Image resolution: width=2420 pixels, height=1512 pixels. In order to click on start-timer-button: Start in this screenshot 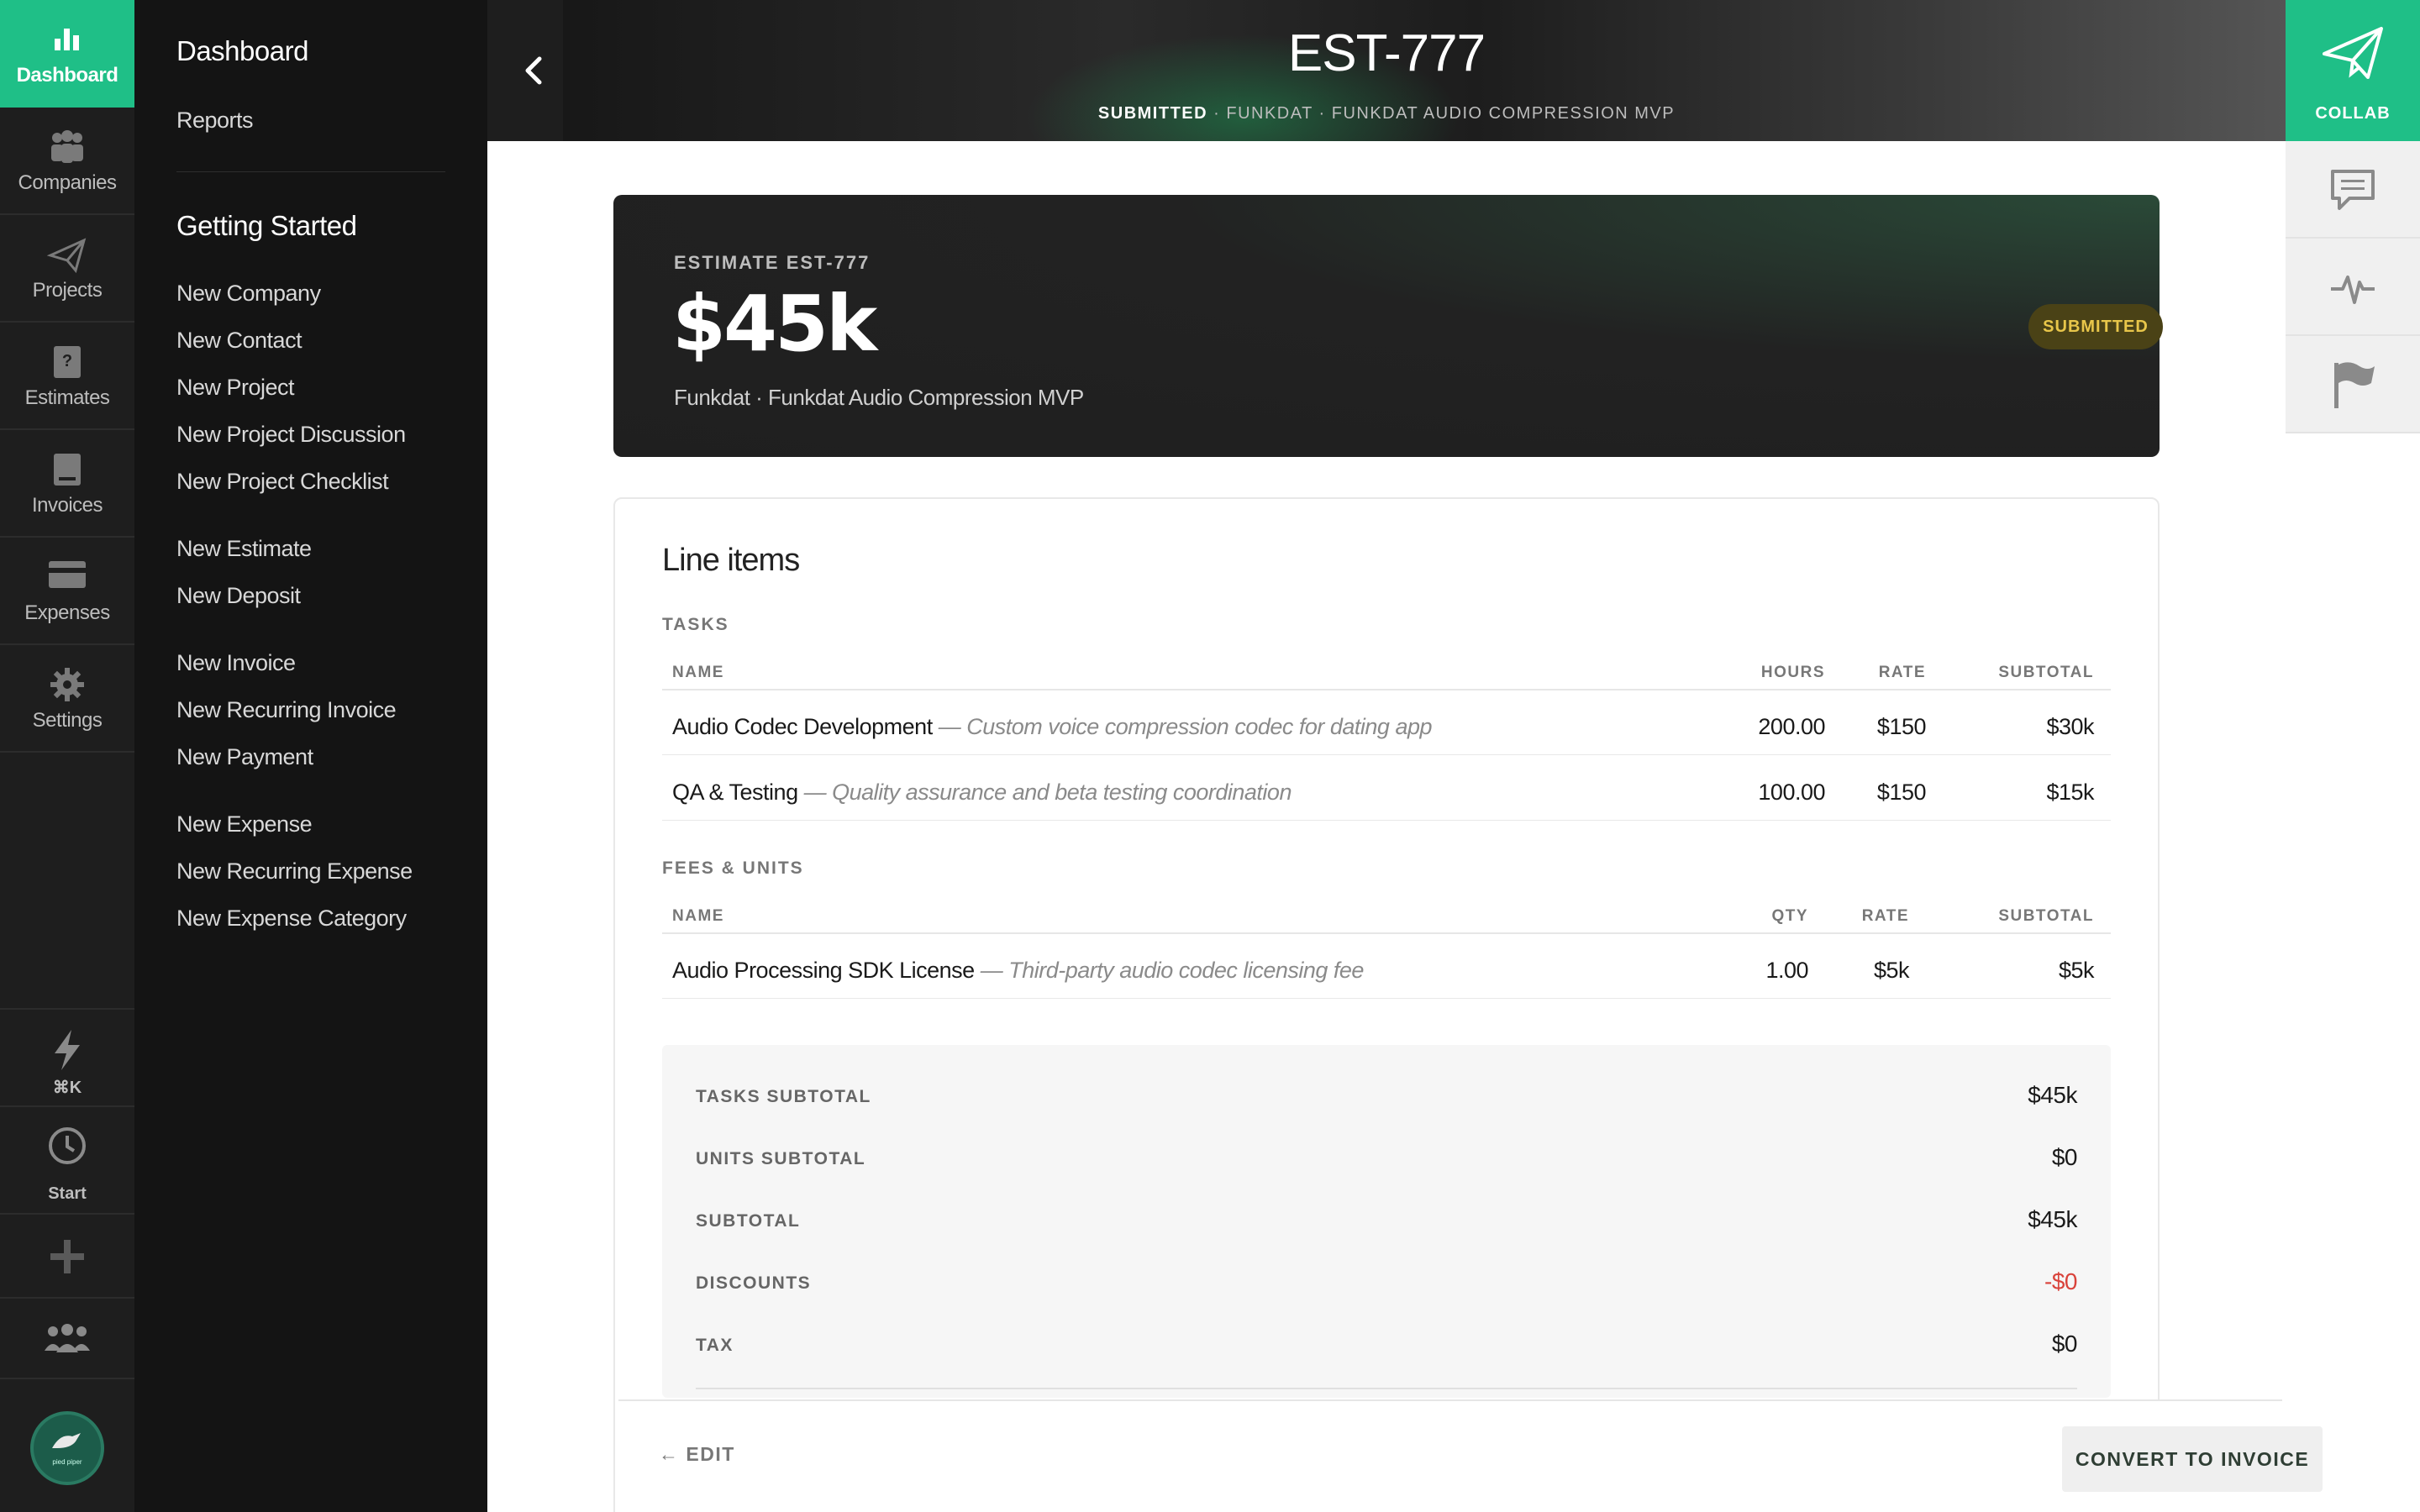, I will do `click(67, 1159)`.